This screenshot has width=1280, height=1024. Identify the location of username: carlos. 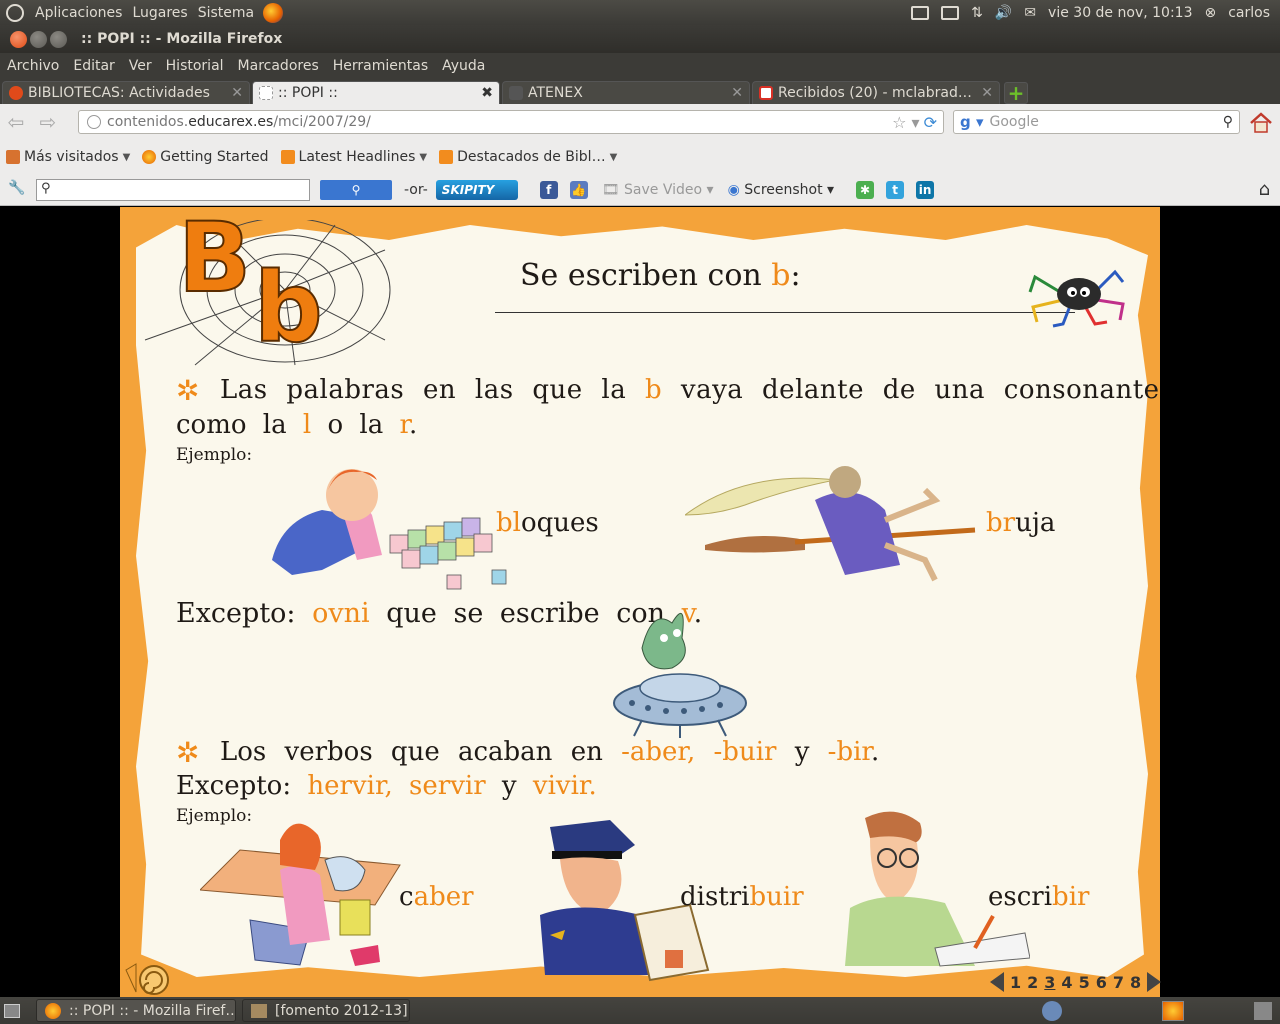
(1249, 13).